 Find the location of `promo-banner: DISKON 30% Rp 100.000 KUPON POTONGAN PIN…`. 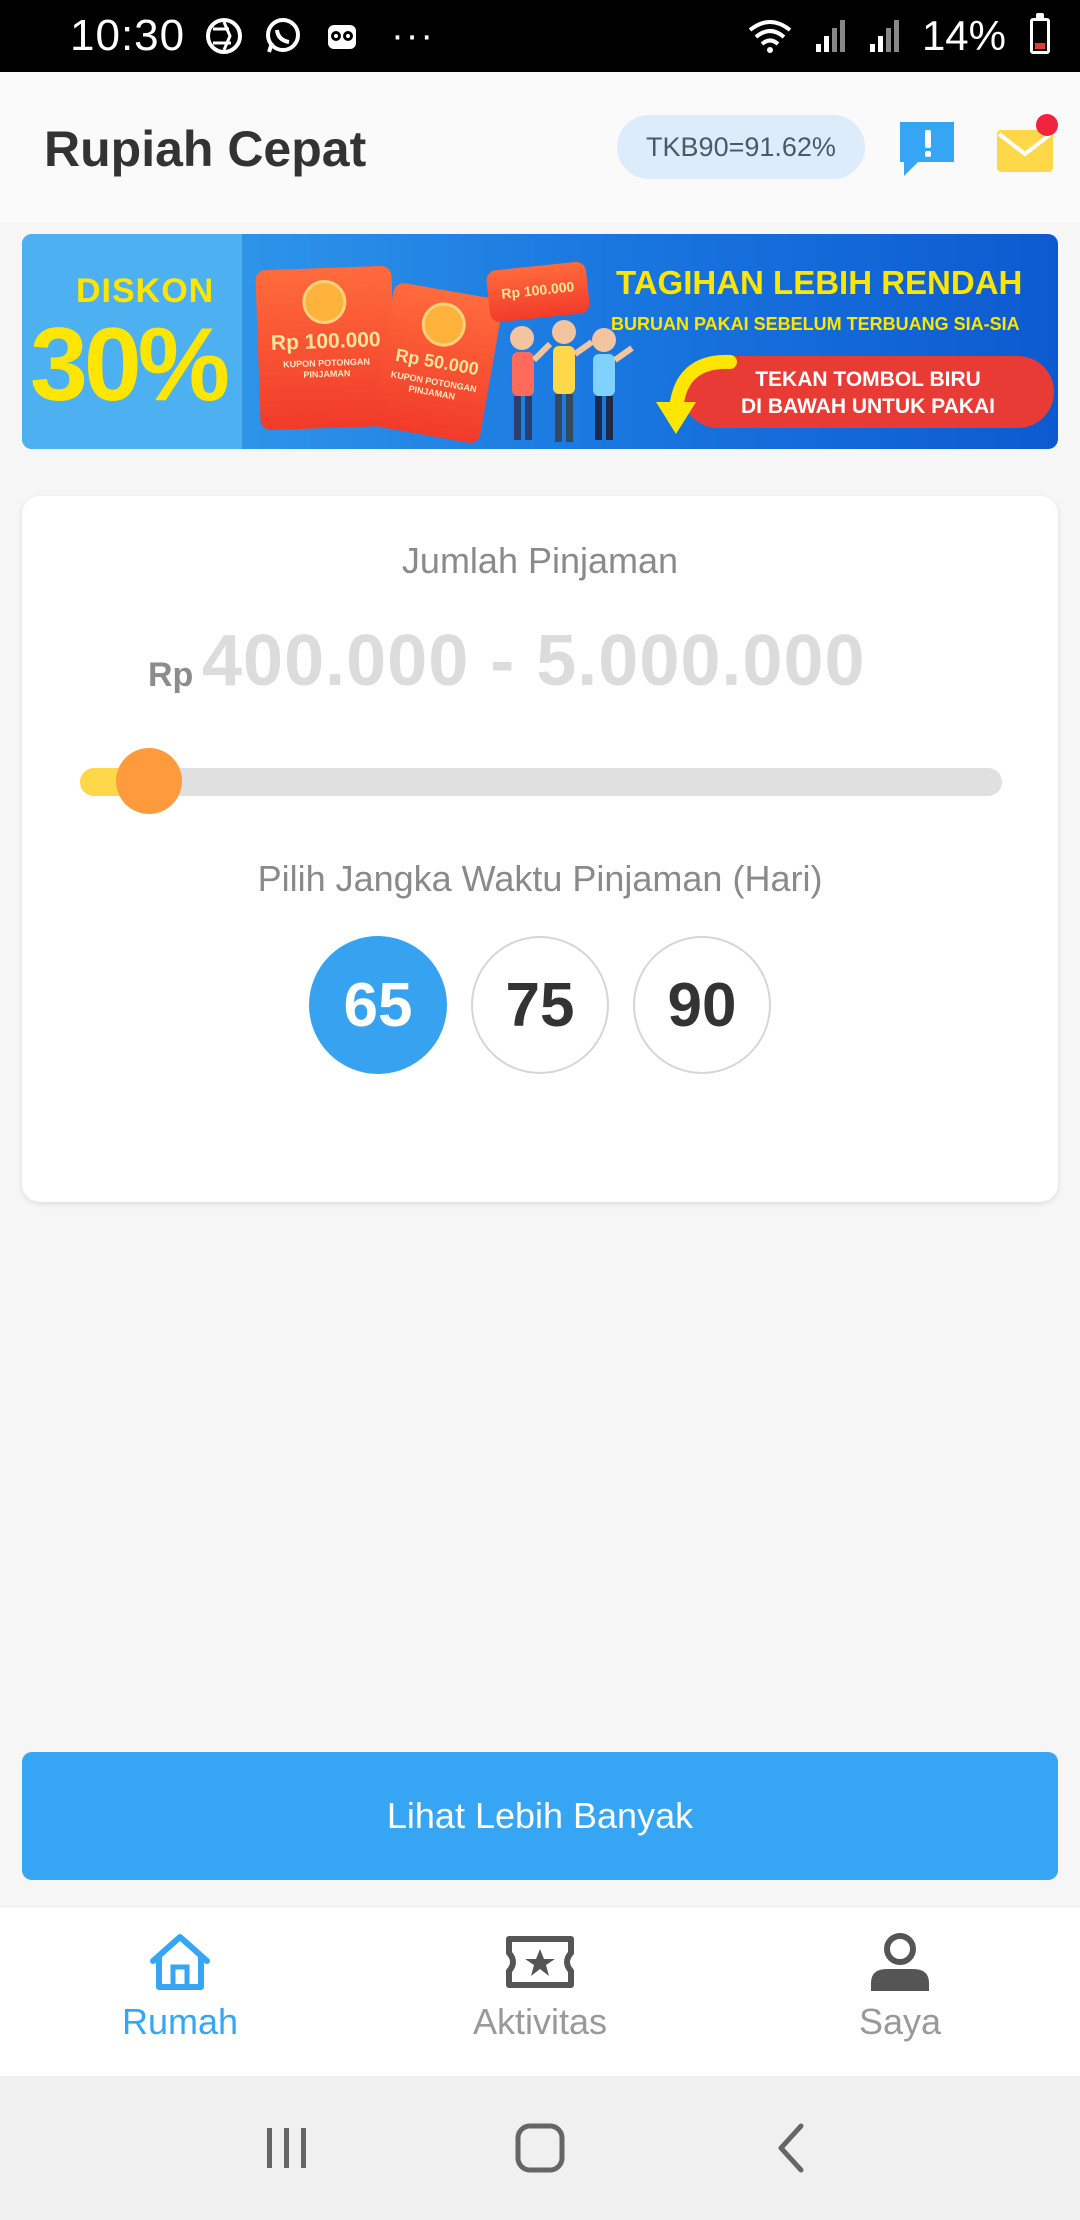

promo-banner: DISKON 30% Rp 100.000 KUPON POTONGAN PIN… is located at coordinates (540, 341).